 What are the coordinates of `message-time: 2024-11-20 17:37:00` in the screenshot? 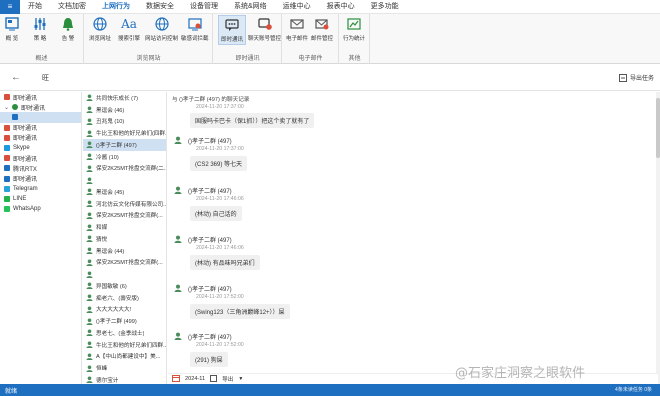 It's located at (220, 149).